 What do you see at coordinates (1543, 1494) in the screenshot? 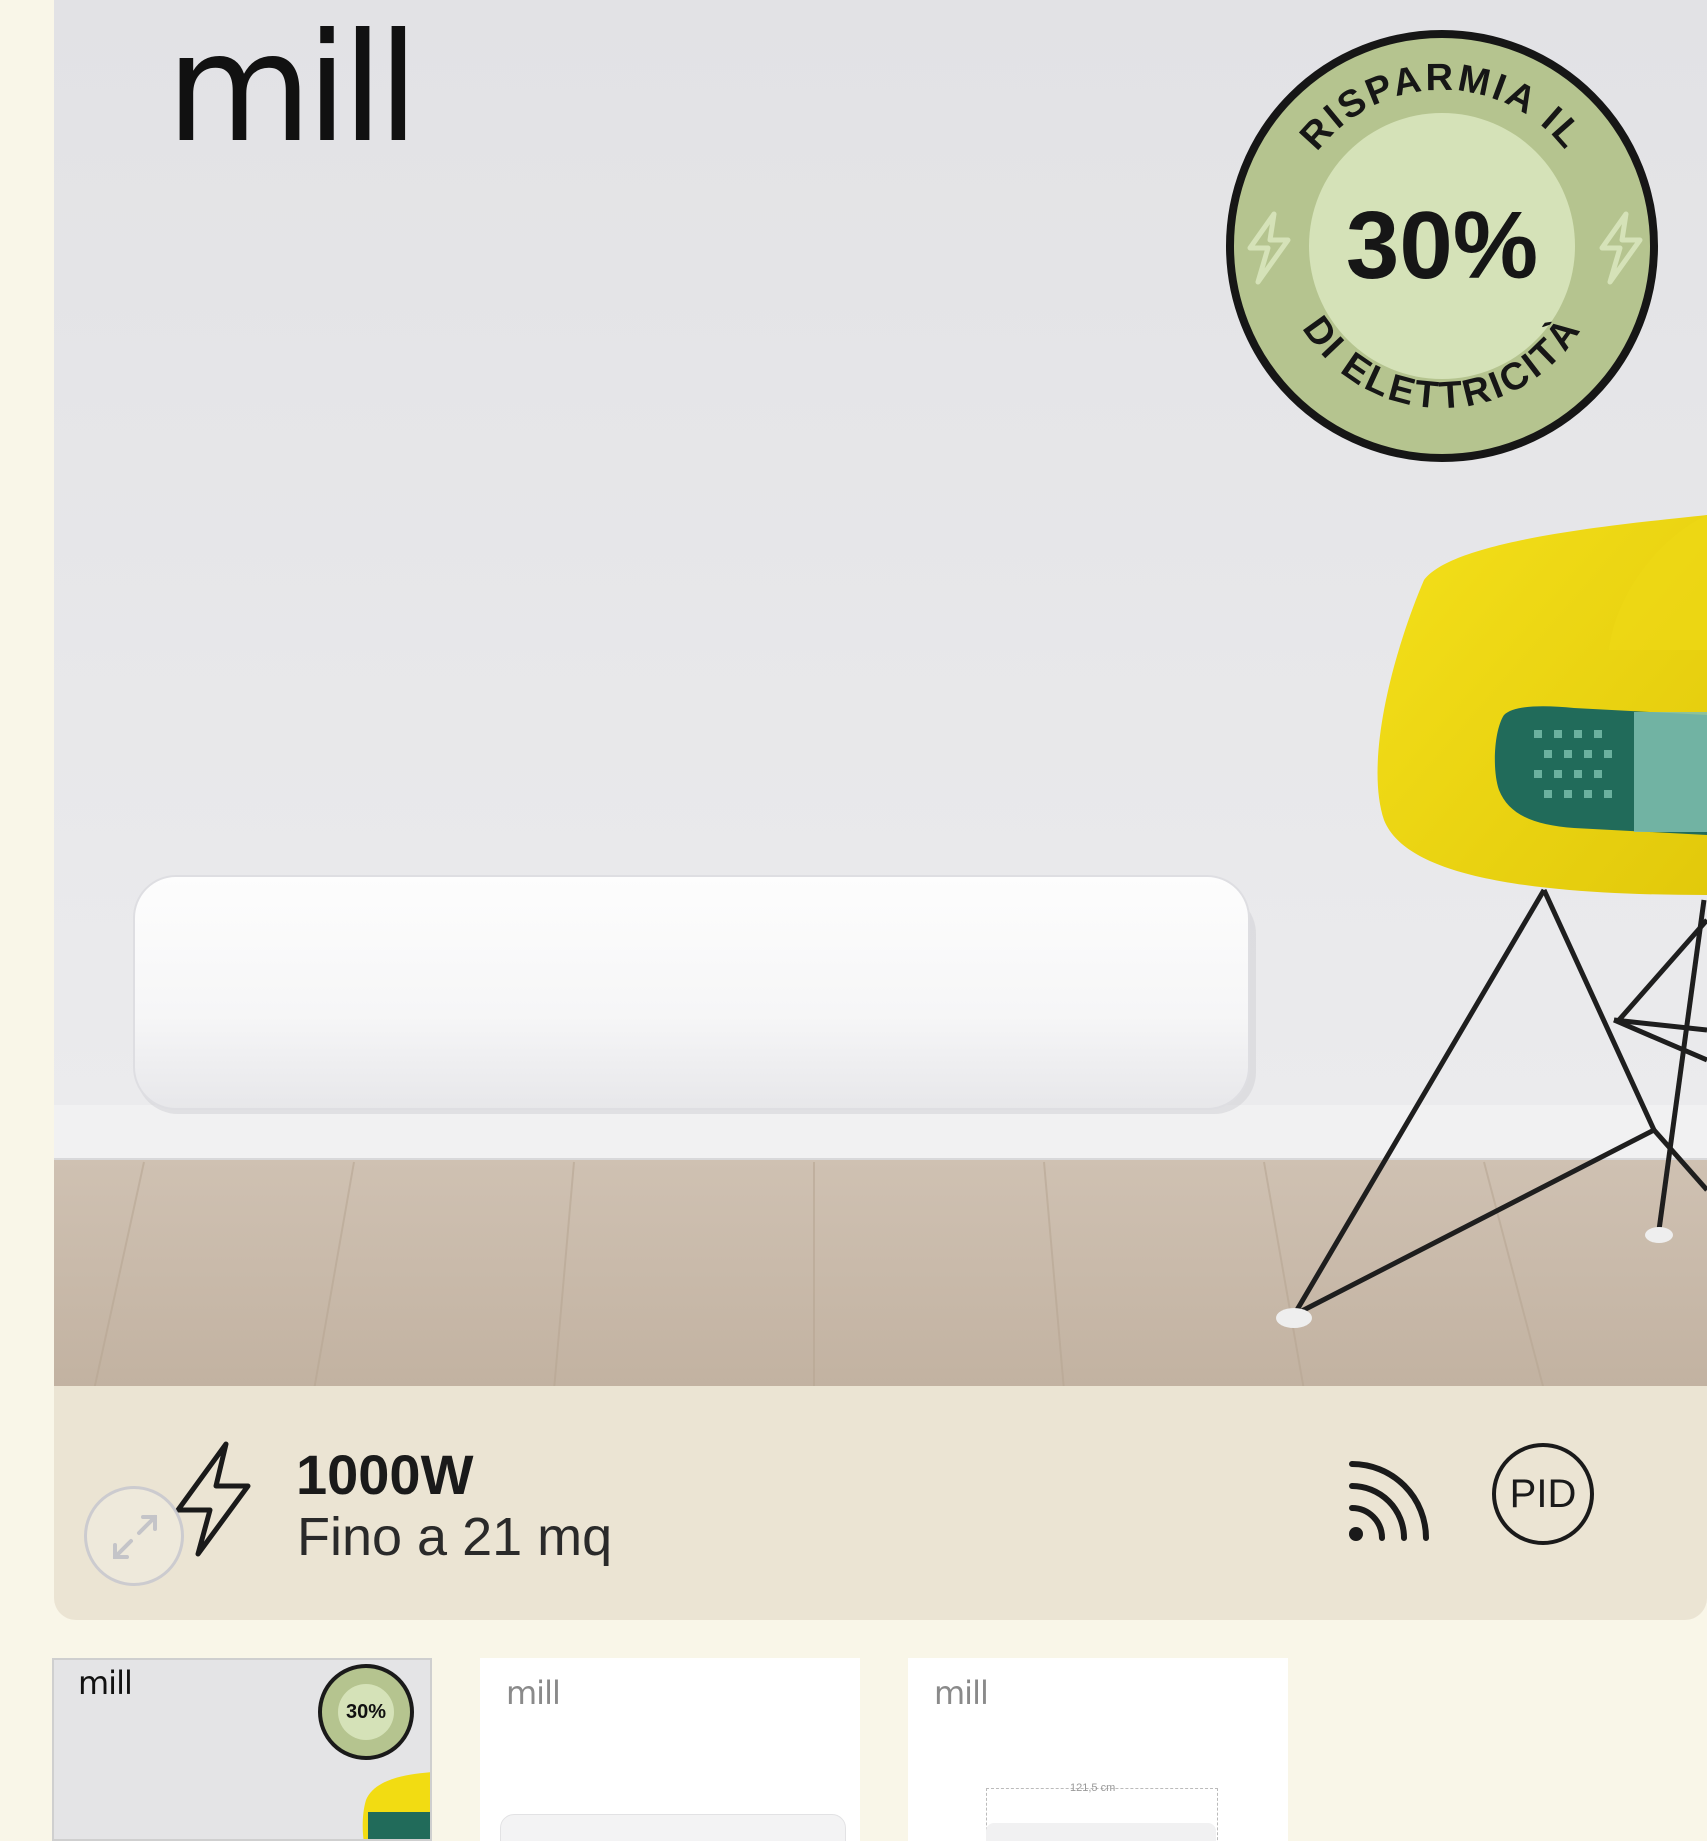
I see `pid-badge: PID` at bounding box center [1543, 1494].